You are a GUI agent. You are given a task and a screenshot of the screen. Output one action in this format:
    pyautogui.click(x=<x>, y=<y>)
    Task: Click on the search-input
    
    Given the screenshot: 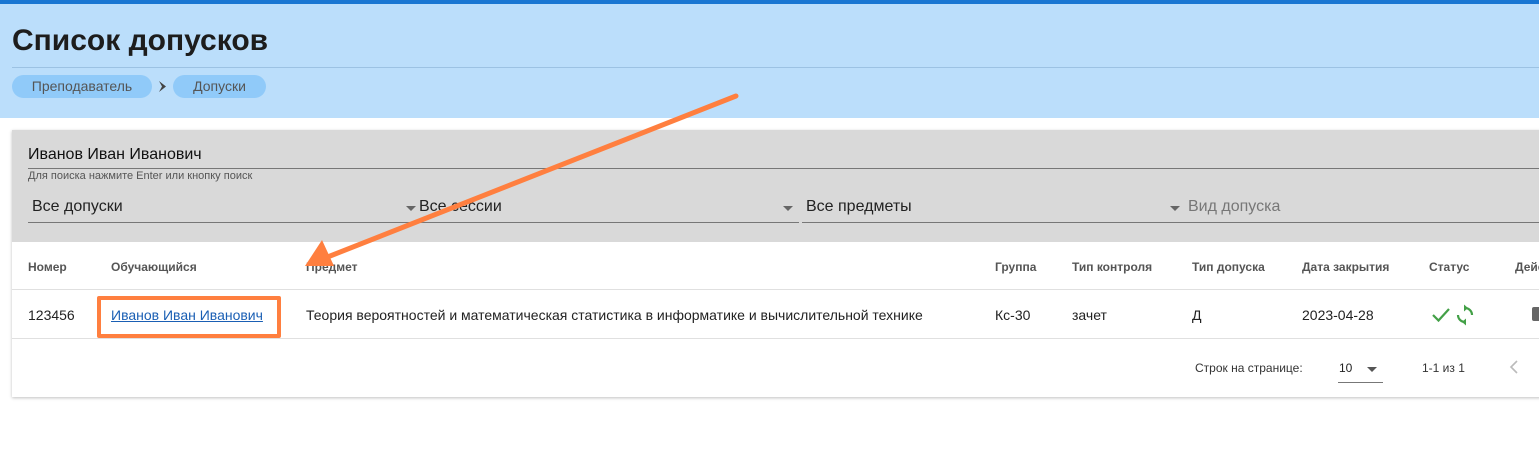 What is the action you would take?
    pyautogui.click(x=783, y=155)
    